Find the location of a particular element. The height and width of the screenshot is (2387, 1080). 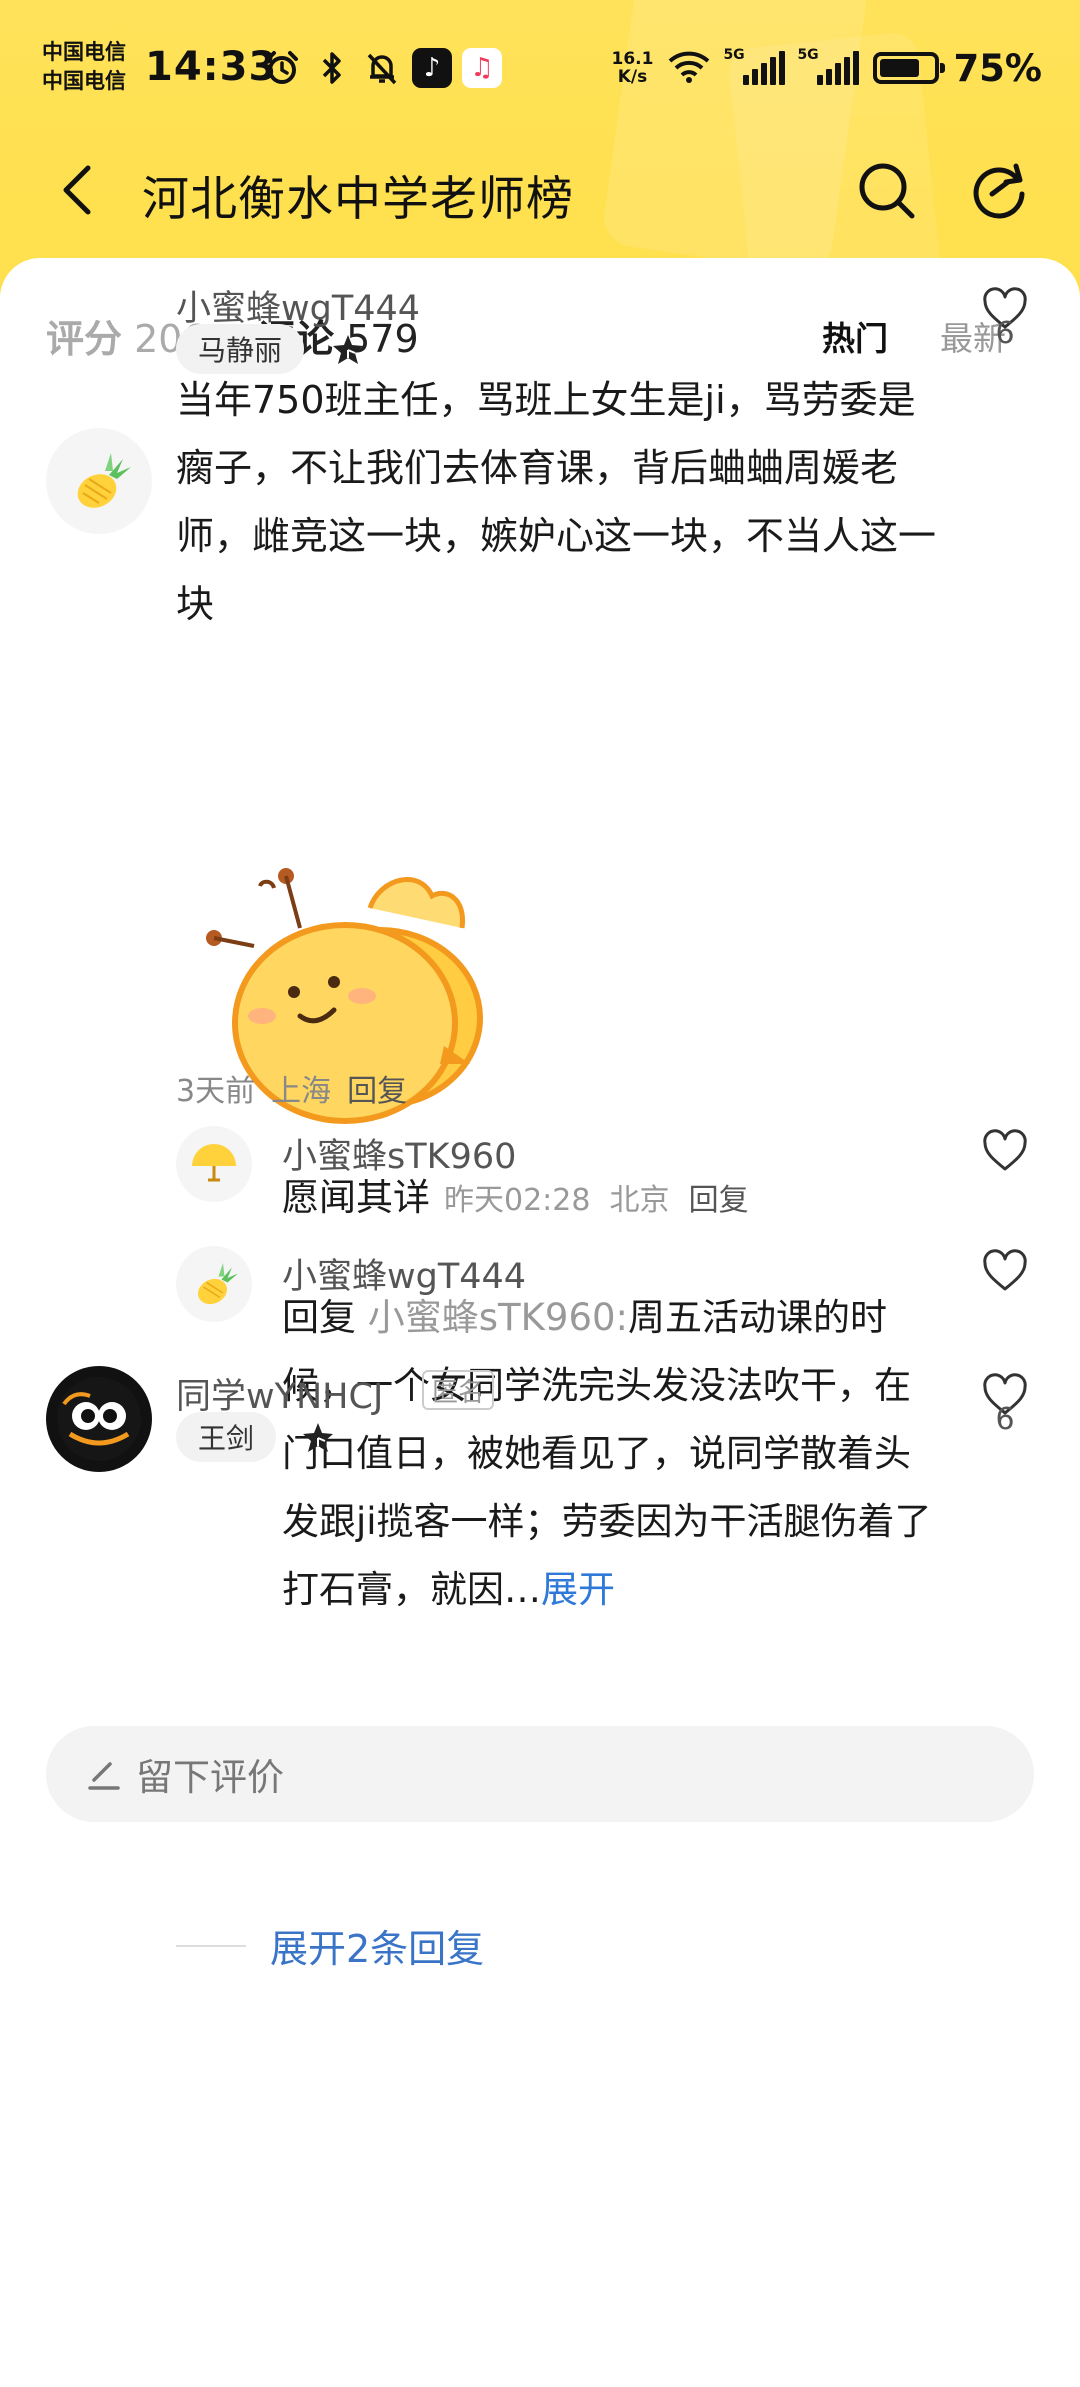

comment-time: 3天前 is located at coordinates (216, 1091).